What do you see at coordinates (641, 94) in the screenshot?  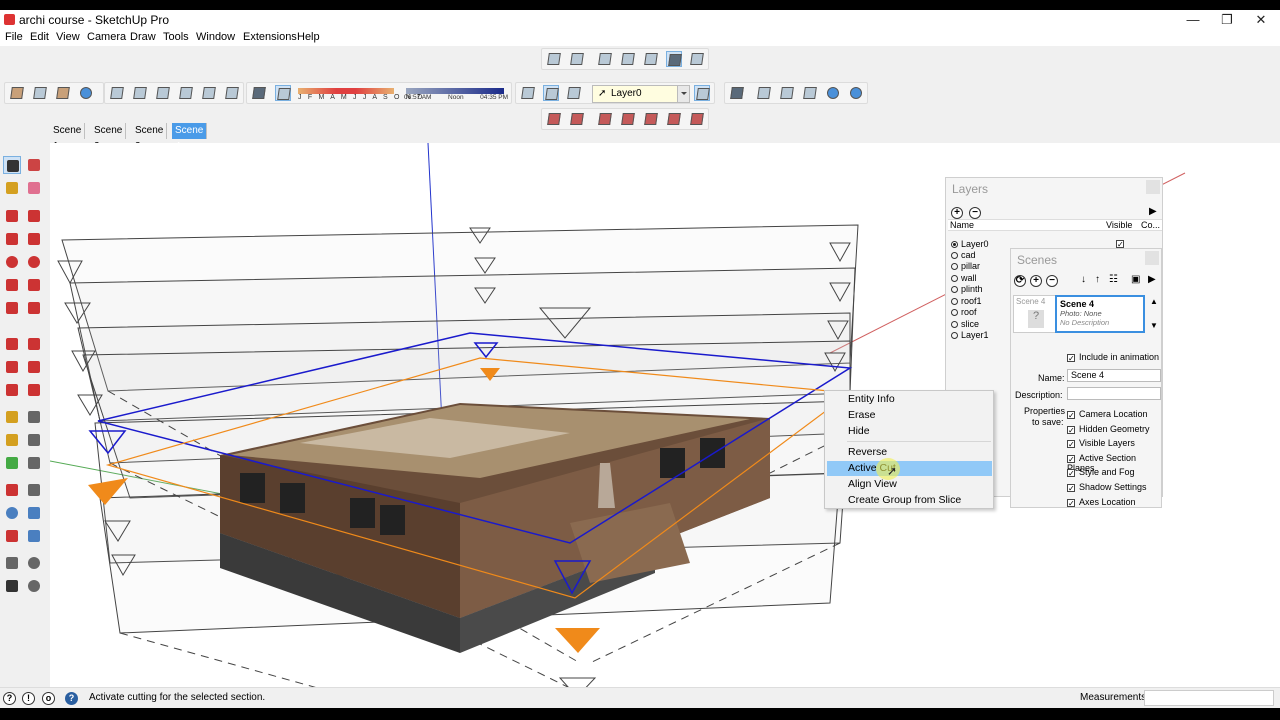 I see `layer-dropdown: ➚ Layer0` at bounding box center [641, 94].